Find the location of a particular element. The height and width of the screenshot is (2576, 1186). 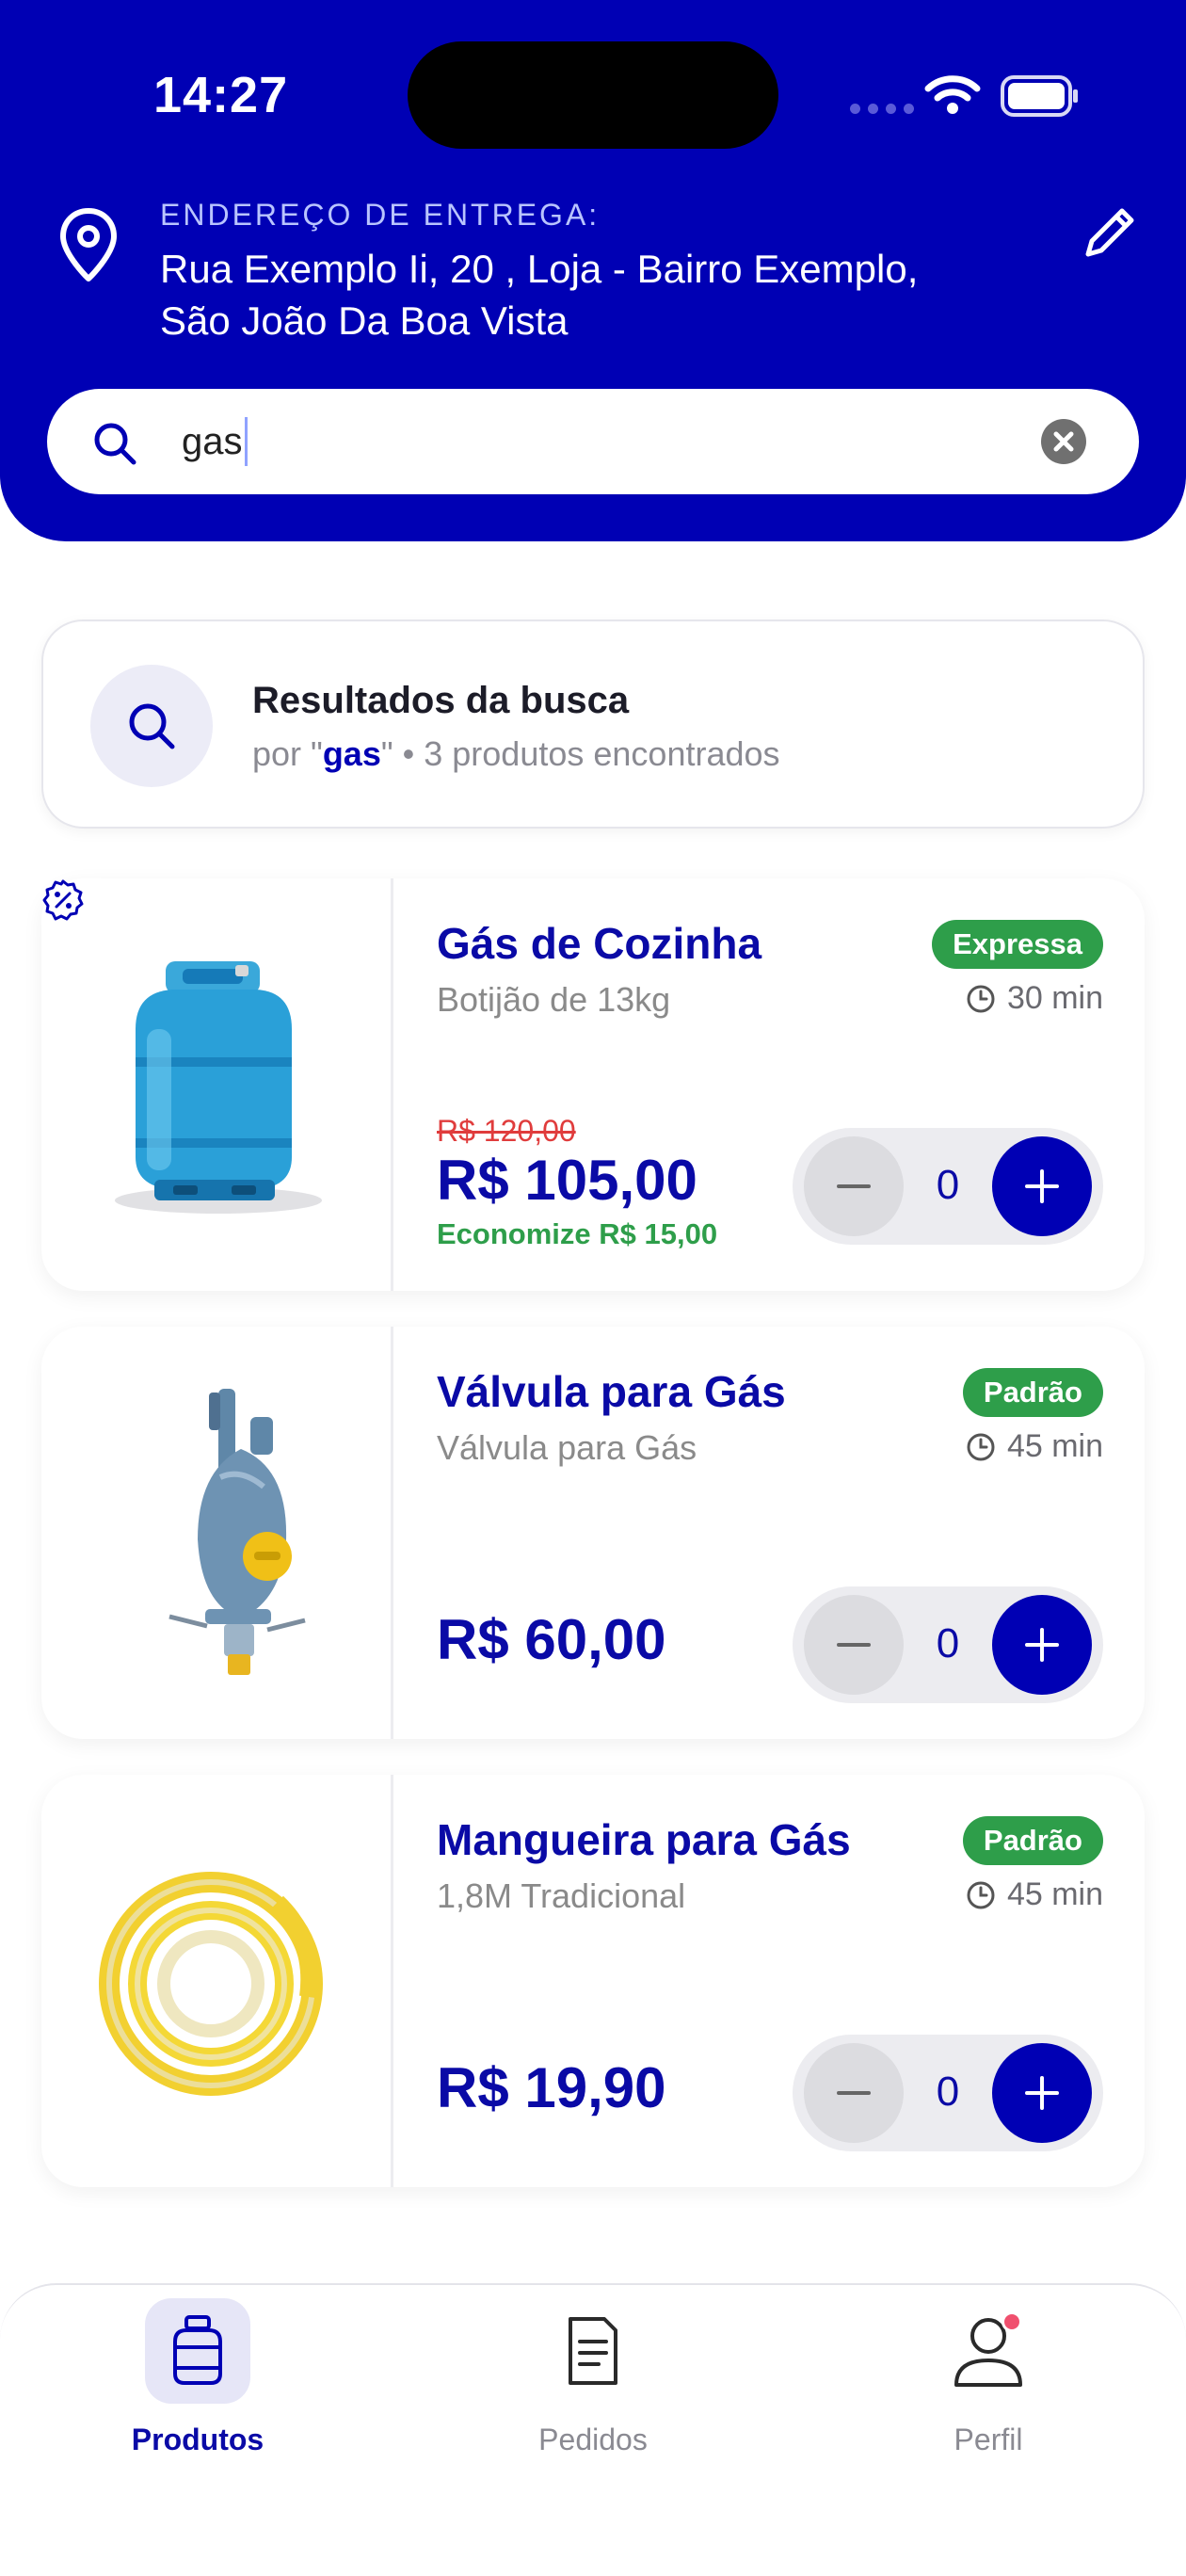

results-by-text: por " is located at coordinates (287, 753).